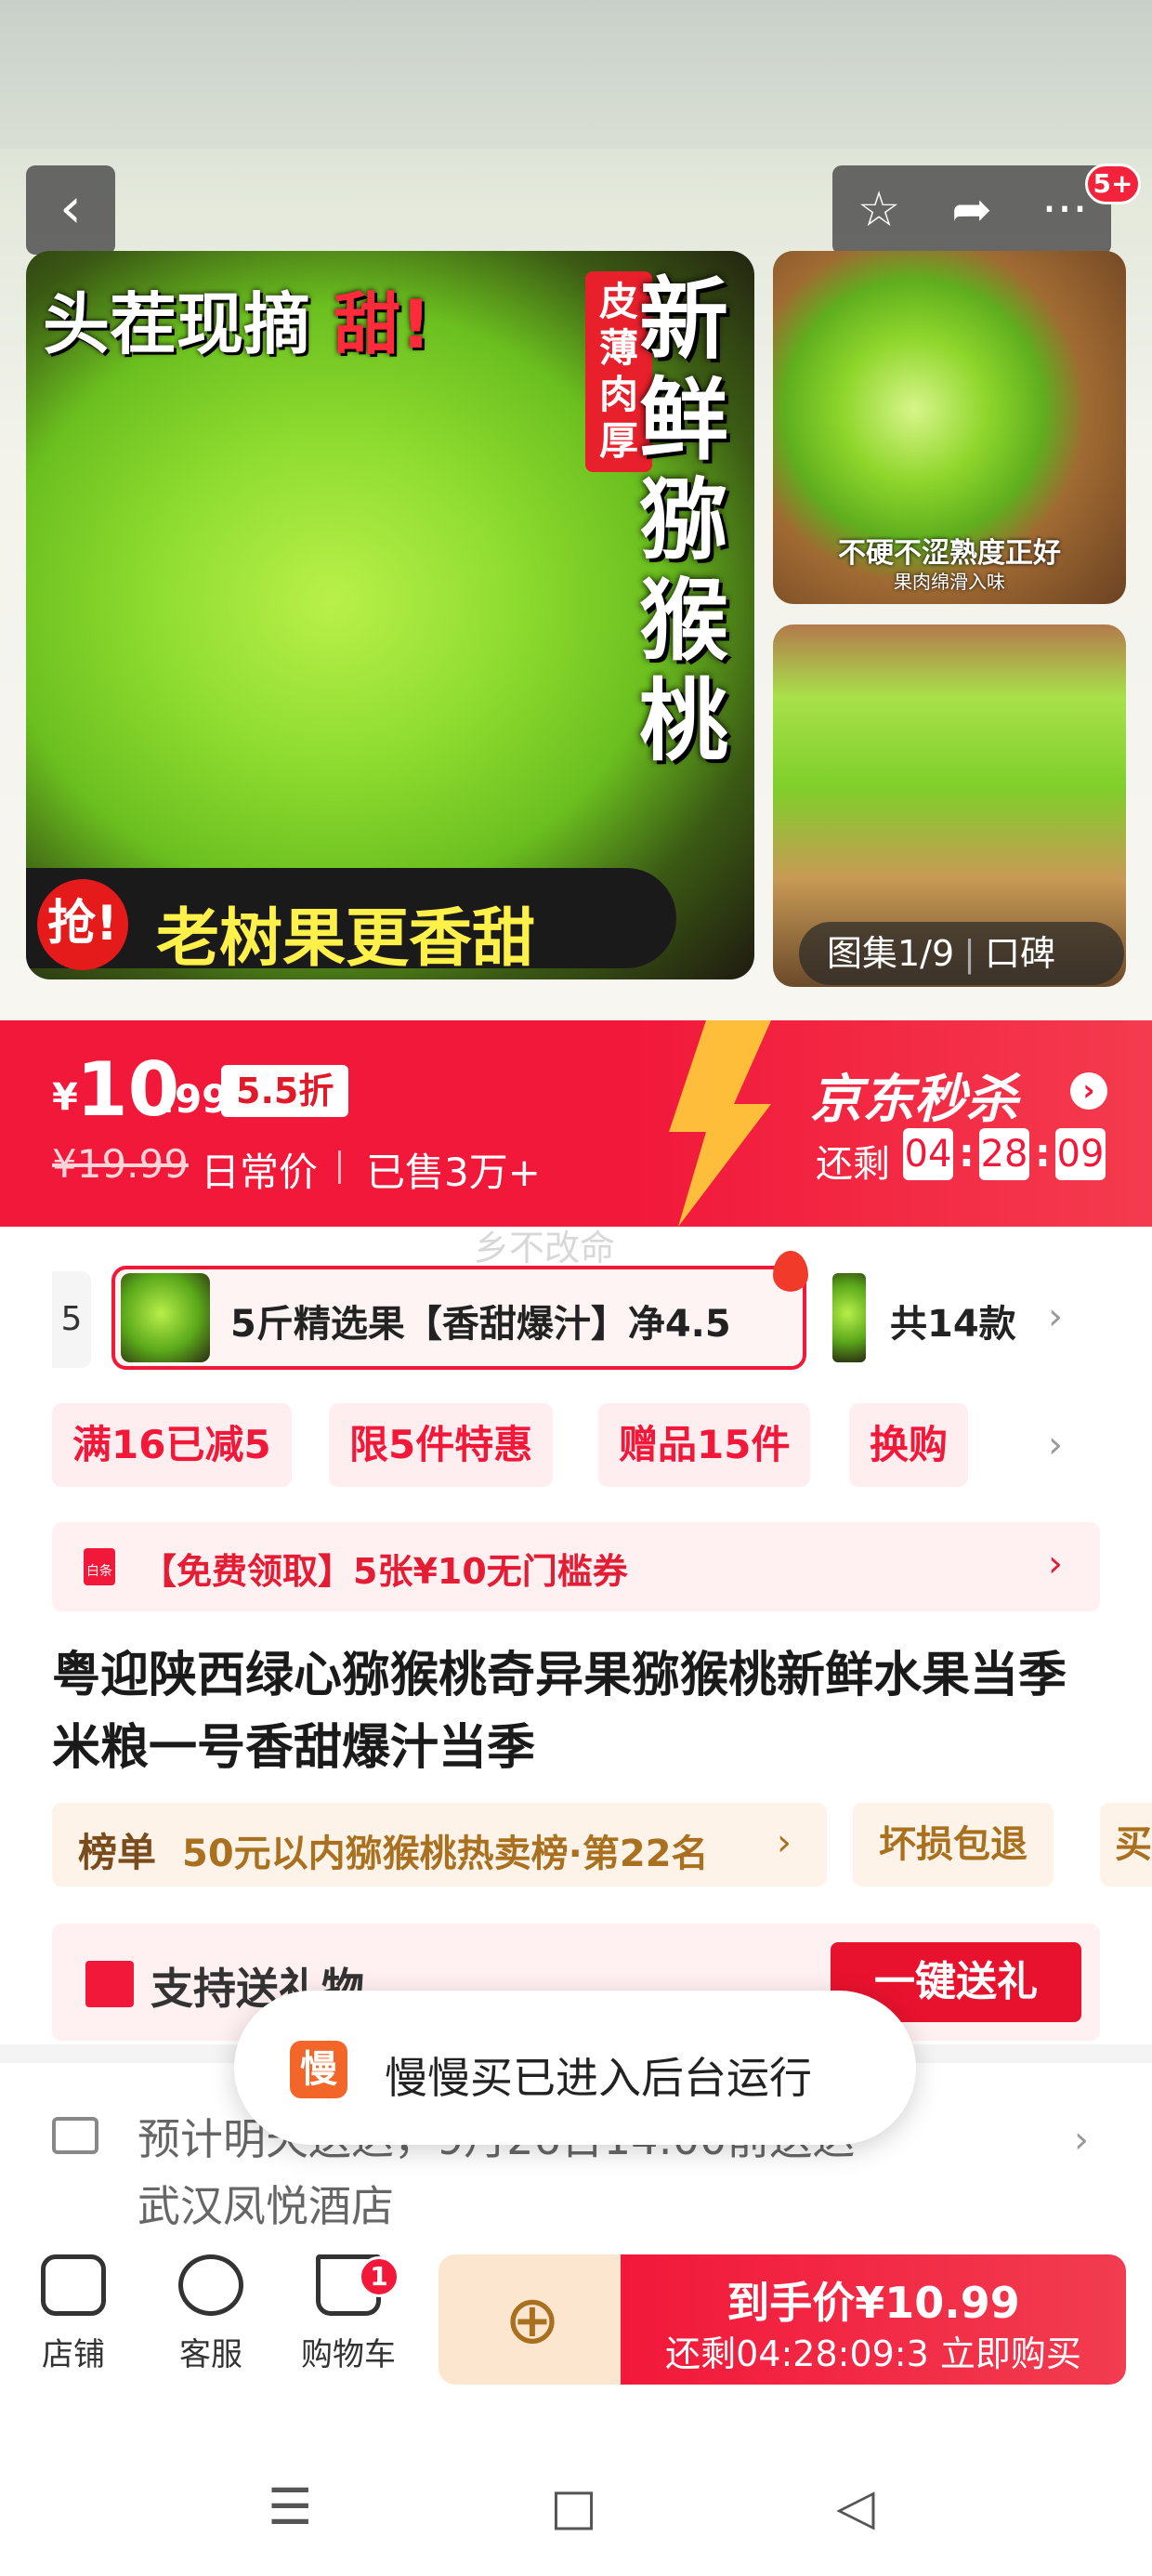 This screenshot has width=1152, height=2576. Describe the element at coordinates (453, 1172) in the screenshot. I see `sold-count: 已售3万+` at that location.